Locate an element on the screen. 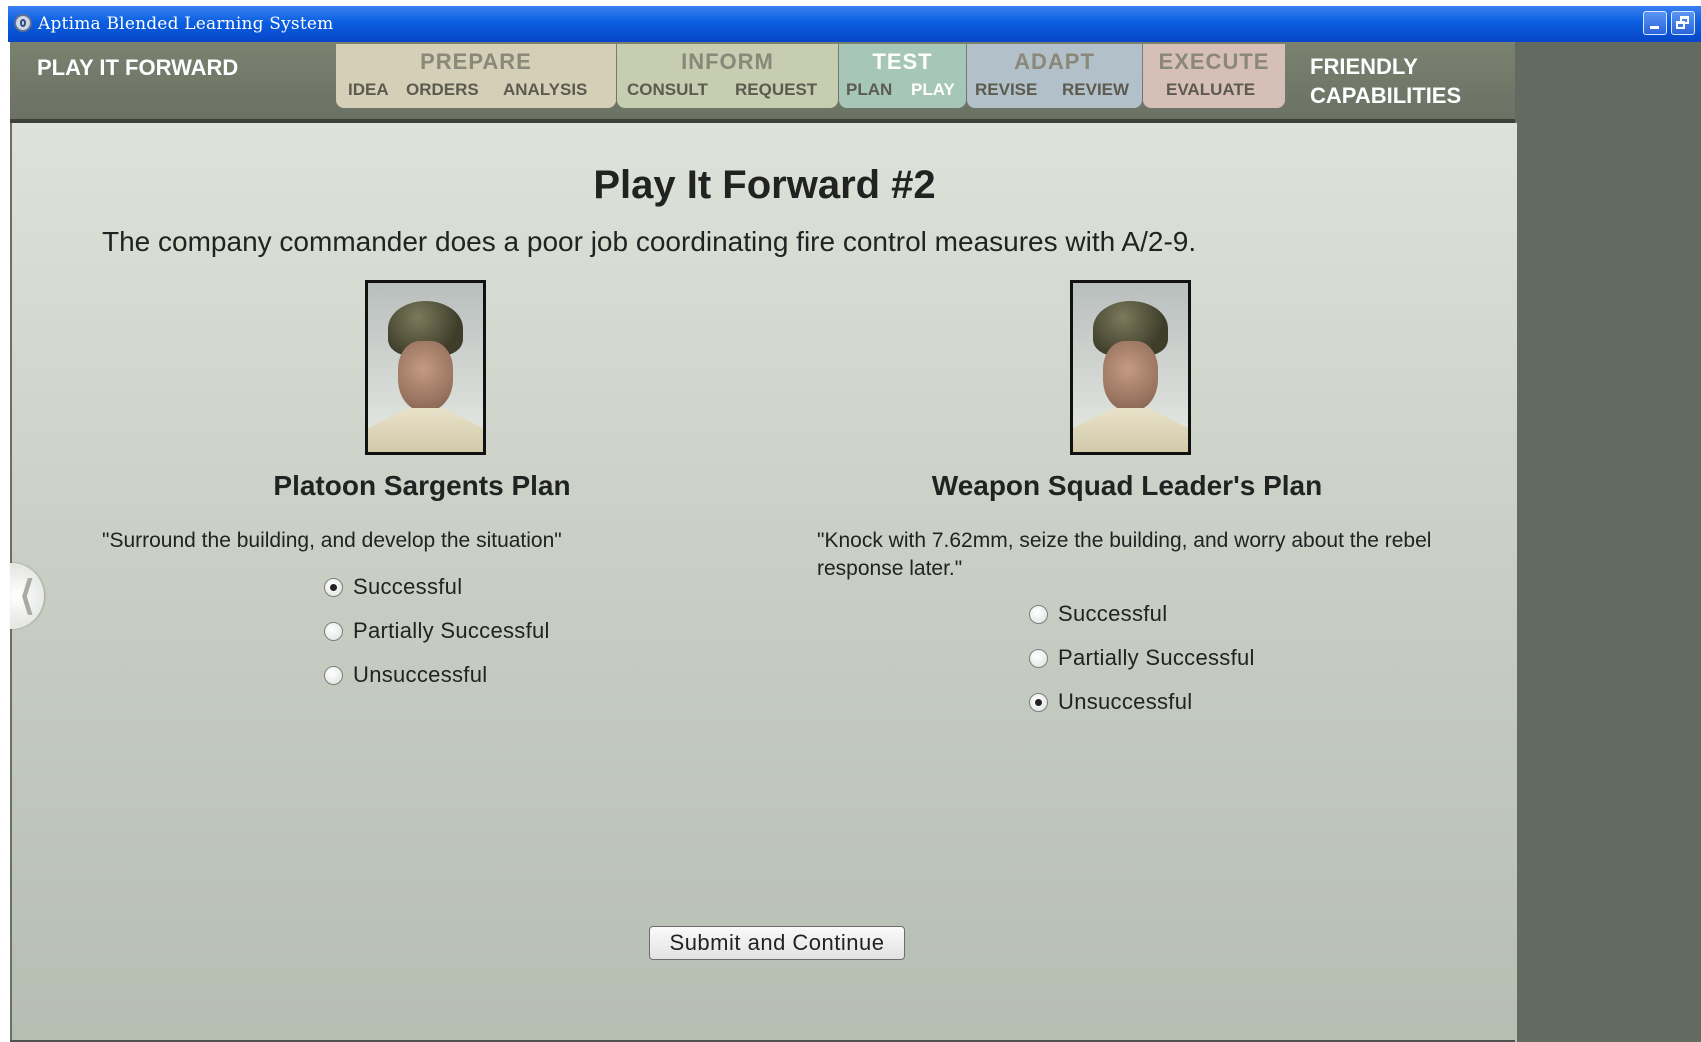  nav-group-title-prepare: PREPARE is located at coordinates (476, 62).